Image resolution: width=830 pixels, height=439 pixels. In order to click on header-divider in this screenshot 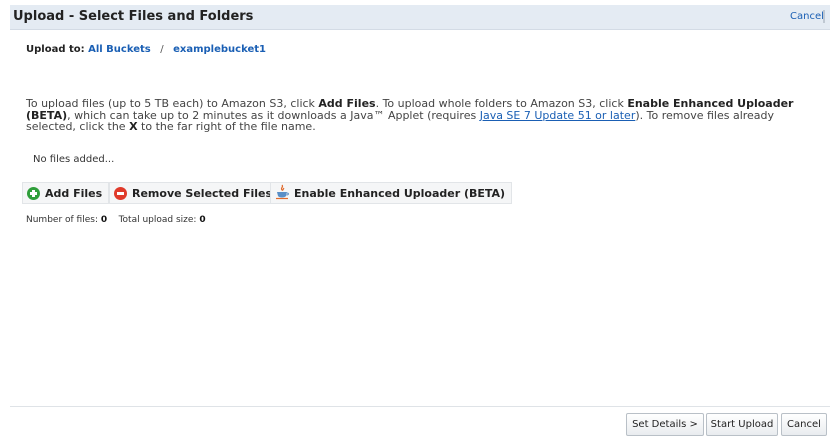, I will do `click(824, 16)`.